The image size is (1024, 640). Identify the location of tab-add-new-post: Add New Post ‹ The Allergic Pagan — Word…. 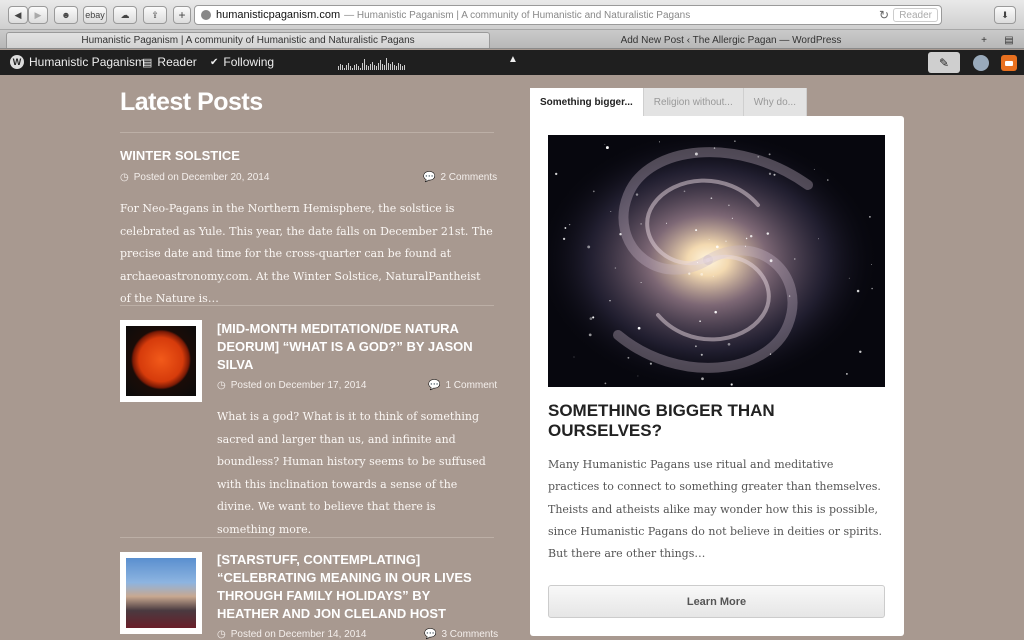
(731, 40).